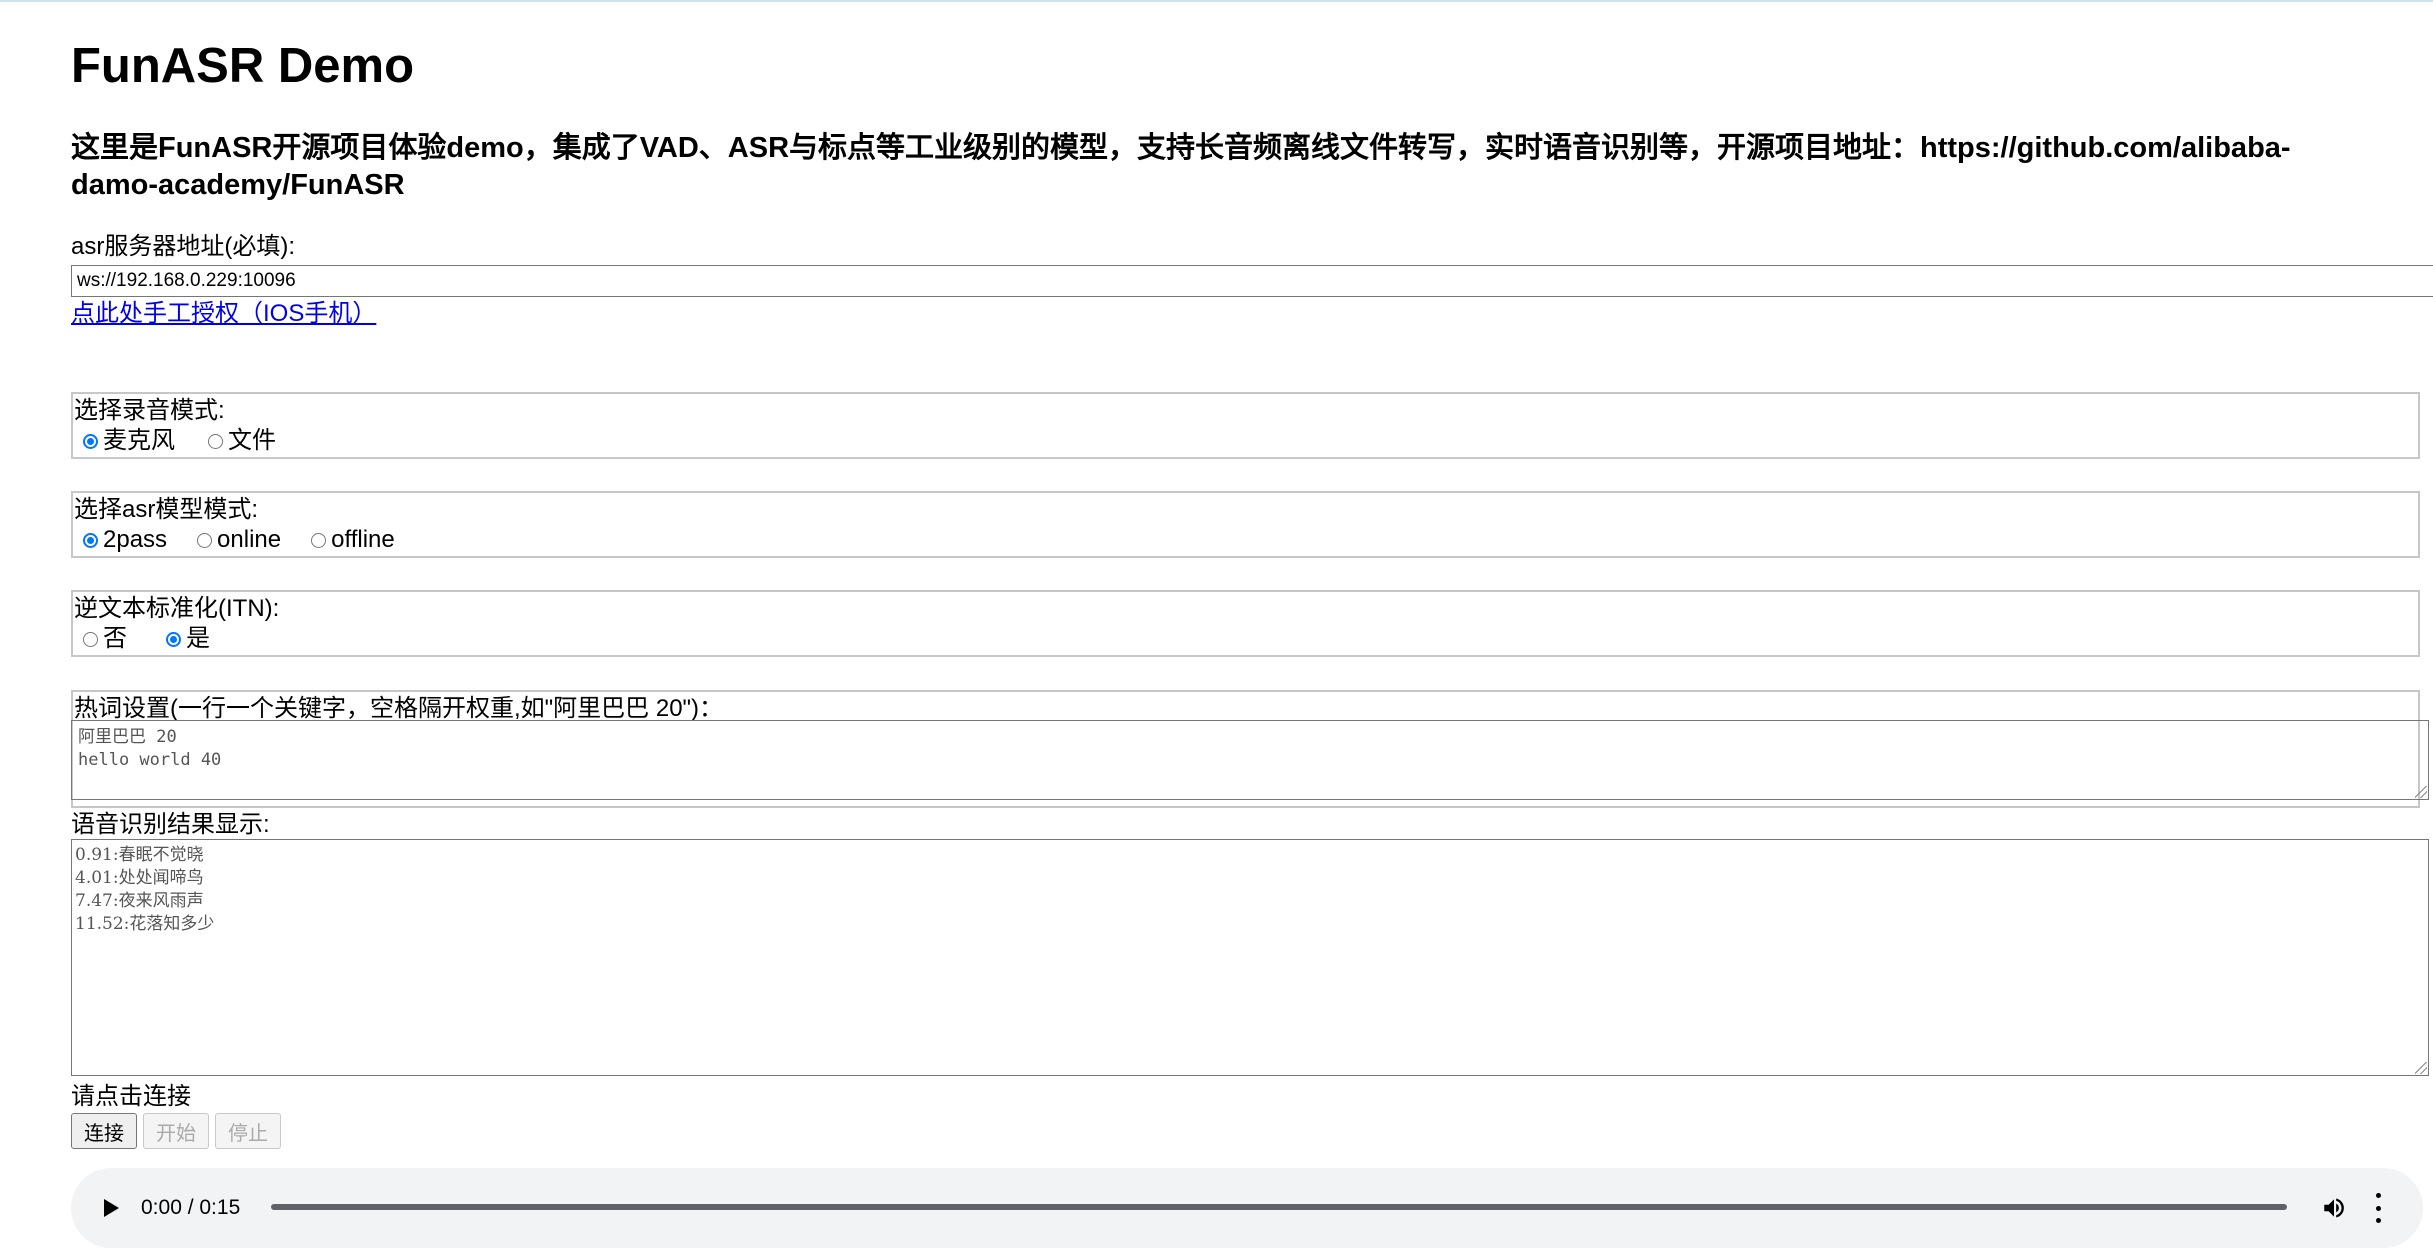 The image size is (2433, 1252). Describe the element at coordinates (191, 1207) in the screenshot. I see `audio-time: 0:00 / 0:15` at that location.